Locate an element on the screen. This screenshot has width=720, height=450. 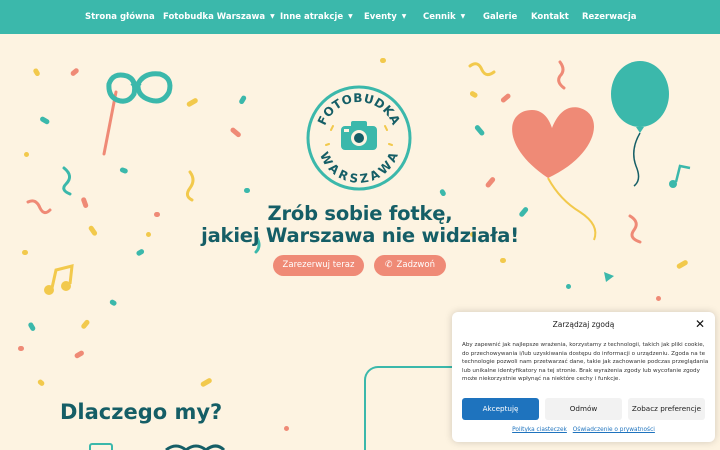
mustache-icon is located at coordinates (195, 447).